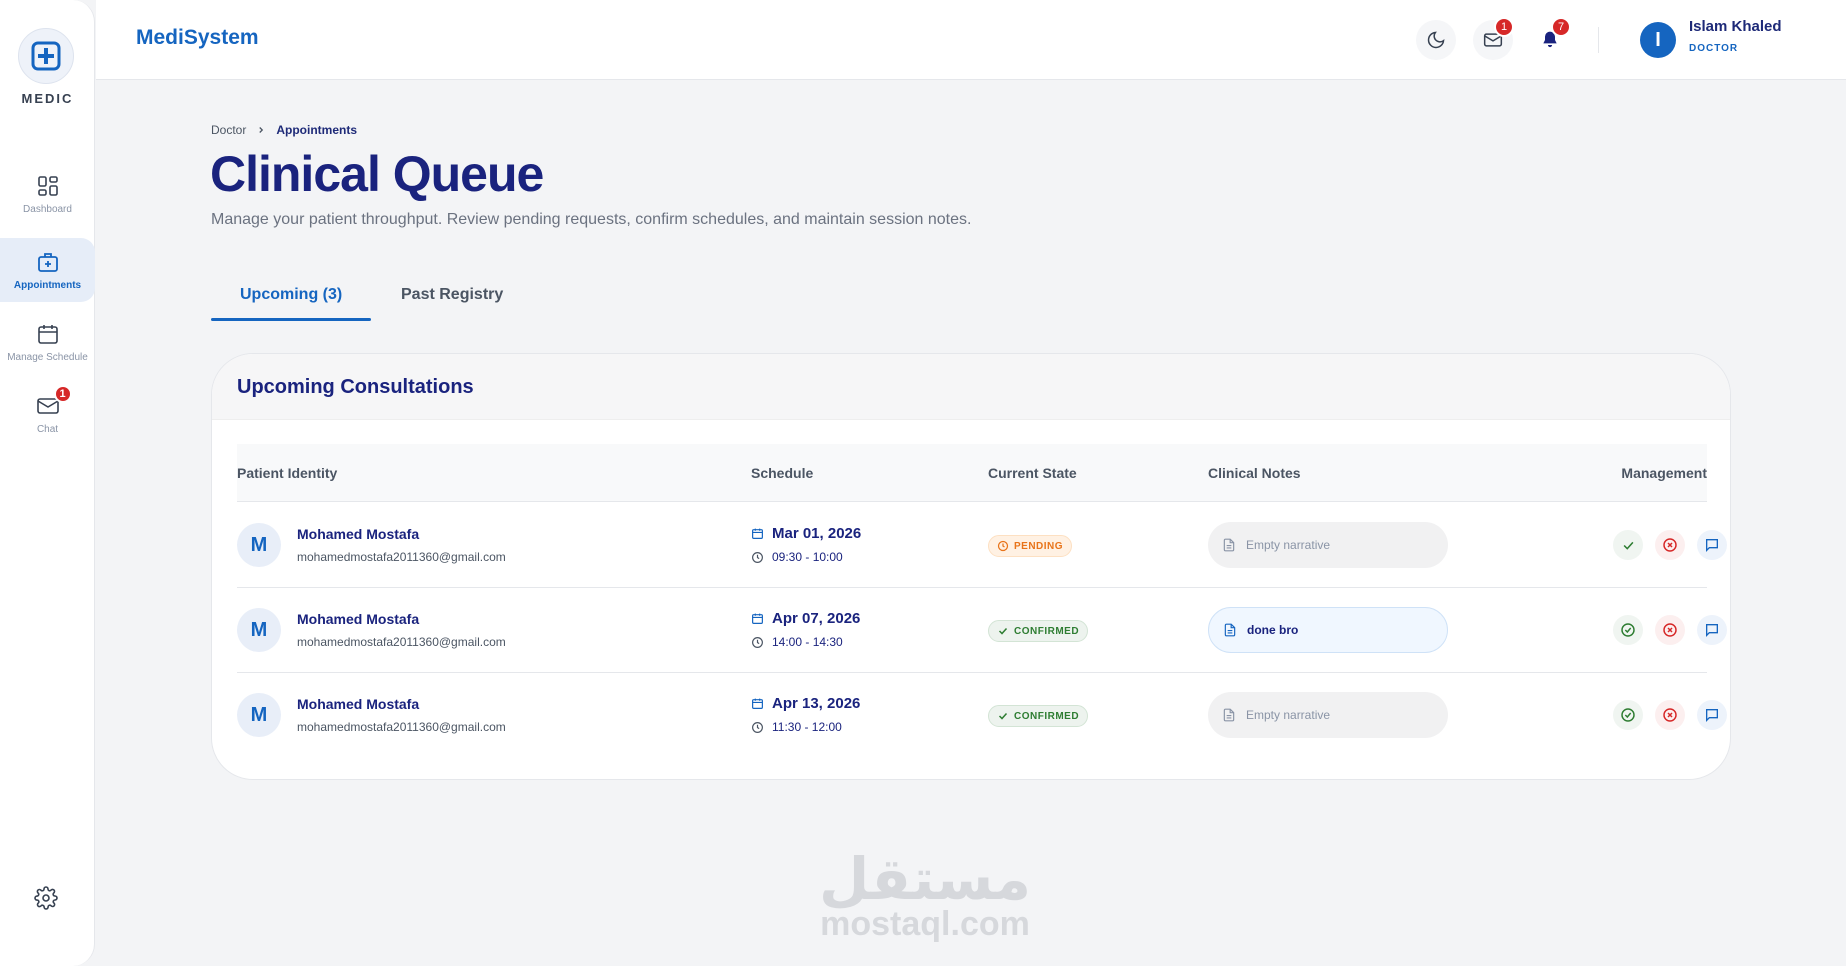 Image resolution: width=1846 pixels, height=966 pixels. Describe the element at coordinates (47, 209) in the screenshot. I see `sidebar-item-label: Dashboard` at that location.